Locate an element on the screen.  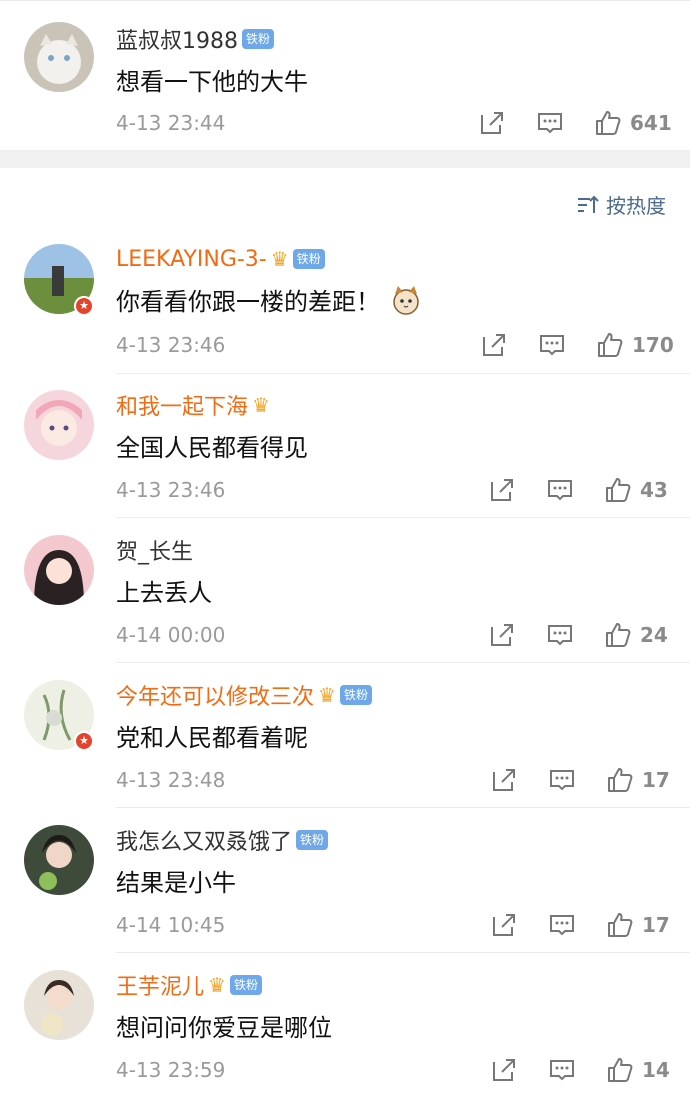
username: 贺_长生 is located at coordinates (154, 550).